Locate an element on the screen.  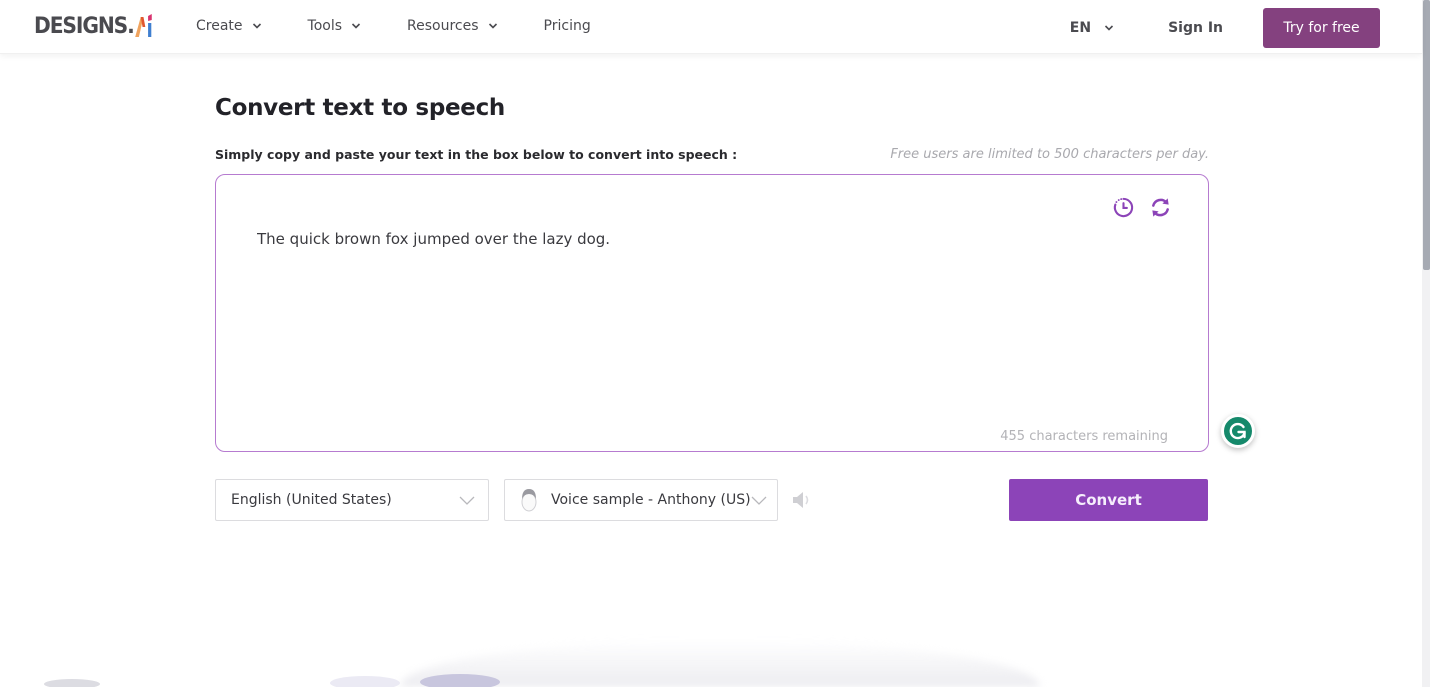
convert-button: Convert is located at coordinates (1108, 500).